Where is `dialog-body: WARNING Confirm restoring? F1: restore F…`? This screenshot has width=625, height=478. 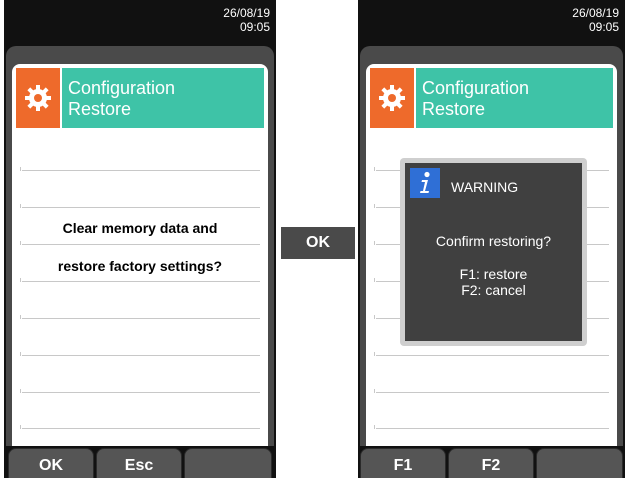
dialog-body: WARNING Confirm restoring? F1: restore F… is located at coordinates (493, 252).